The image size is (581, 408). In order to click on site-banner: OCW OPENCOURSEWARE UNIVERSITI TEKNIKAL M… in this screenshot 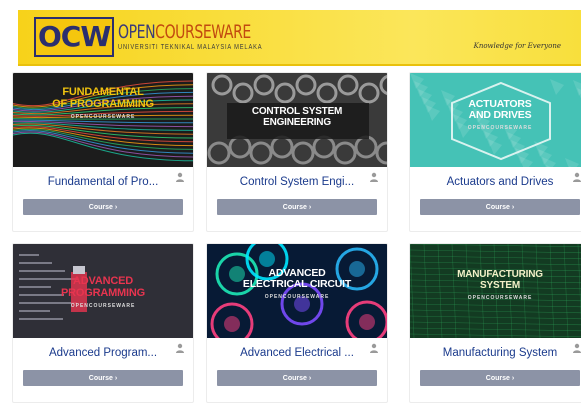, I will do `click(299, 38)`.